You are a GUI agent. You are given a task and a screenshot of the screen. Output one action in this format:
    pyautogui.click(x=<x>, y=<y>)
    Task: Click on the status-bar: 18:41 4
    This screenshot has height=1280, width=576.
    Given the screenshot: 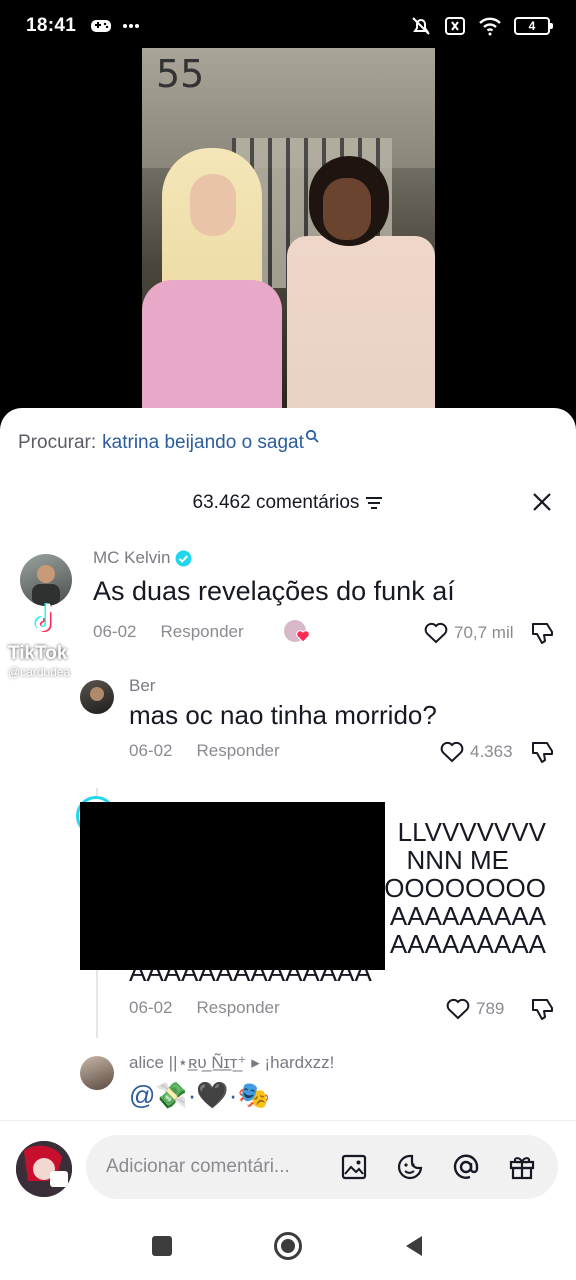 What is the action you would take?
    pyautogui.click(x=288, y=26)
    